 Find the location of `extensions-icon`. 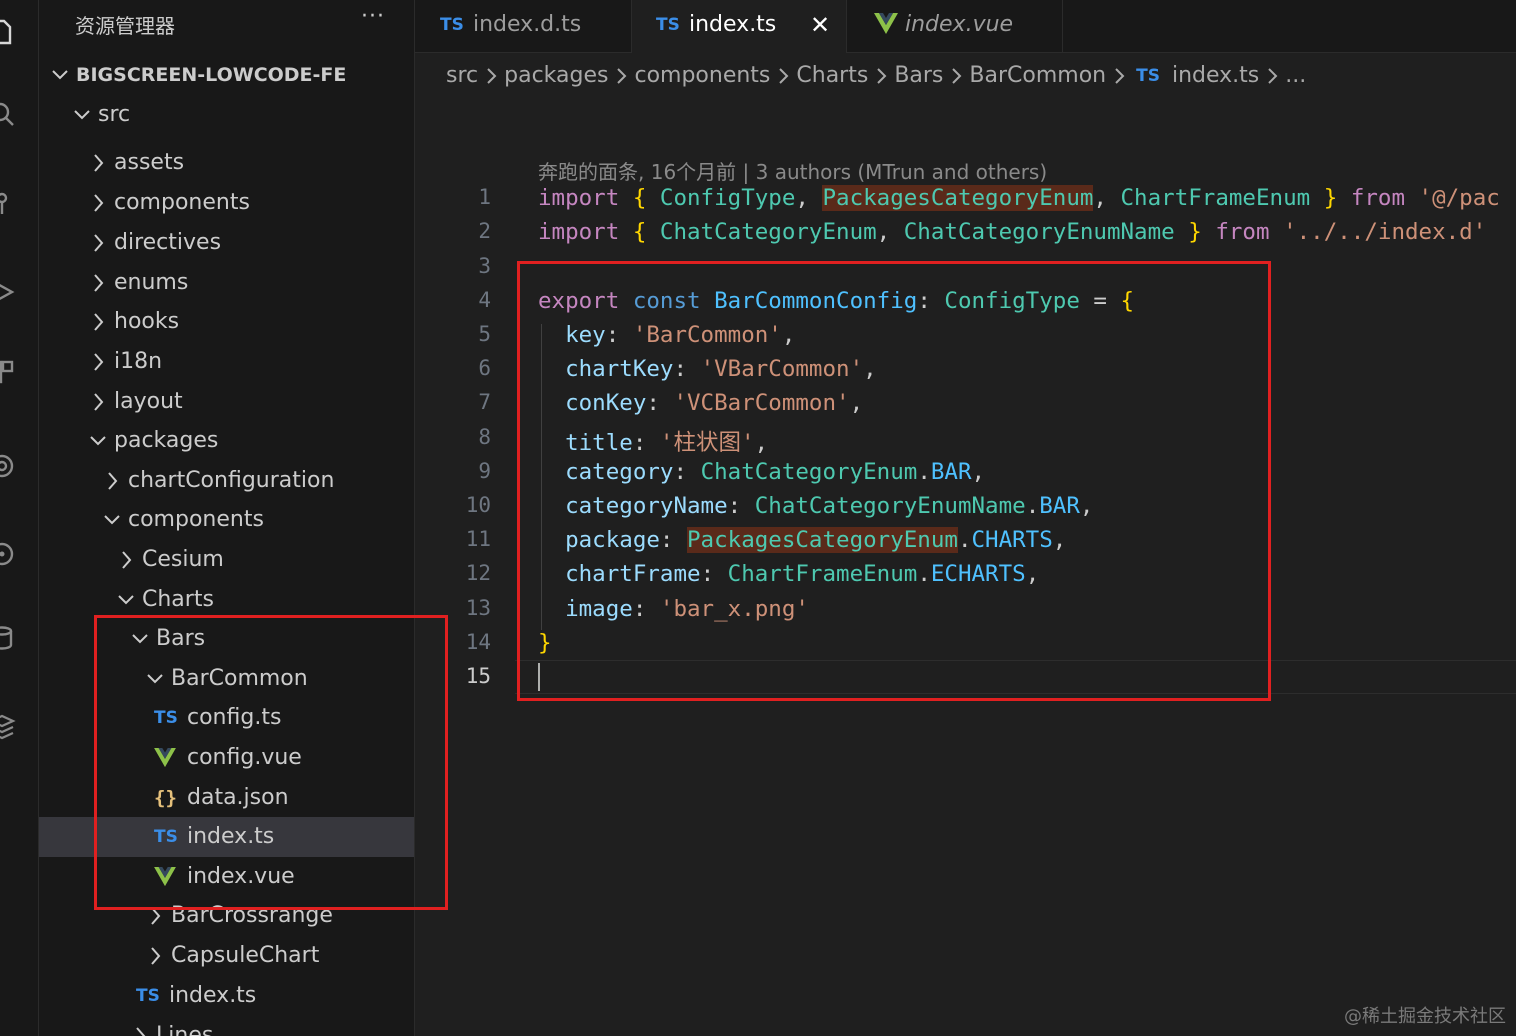

extensions-icon is located at coordinates (8, 372).